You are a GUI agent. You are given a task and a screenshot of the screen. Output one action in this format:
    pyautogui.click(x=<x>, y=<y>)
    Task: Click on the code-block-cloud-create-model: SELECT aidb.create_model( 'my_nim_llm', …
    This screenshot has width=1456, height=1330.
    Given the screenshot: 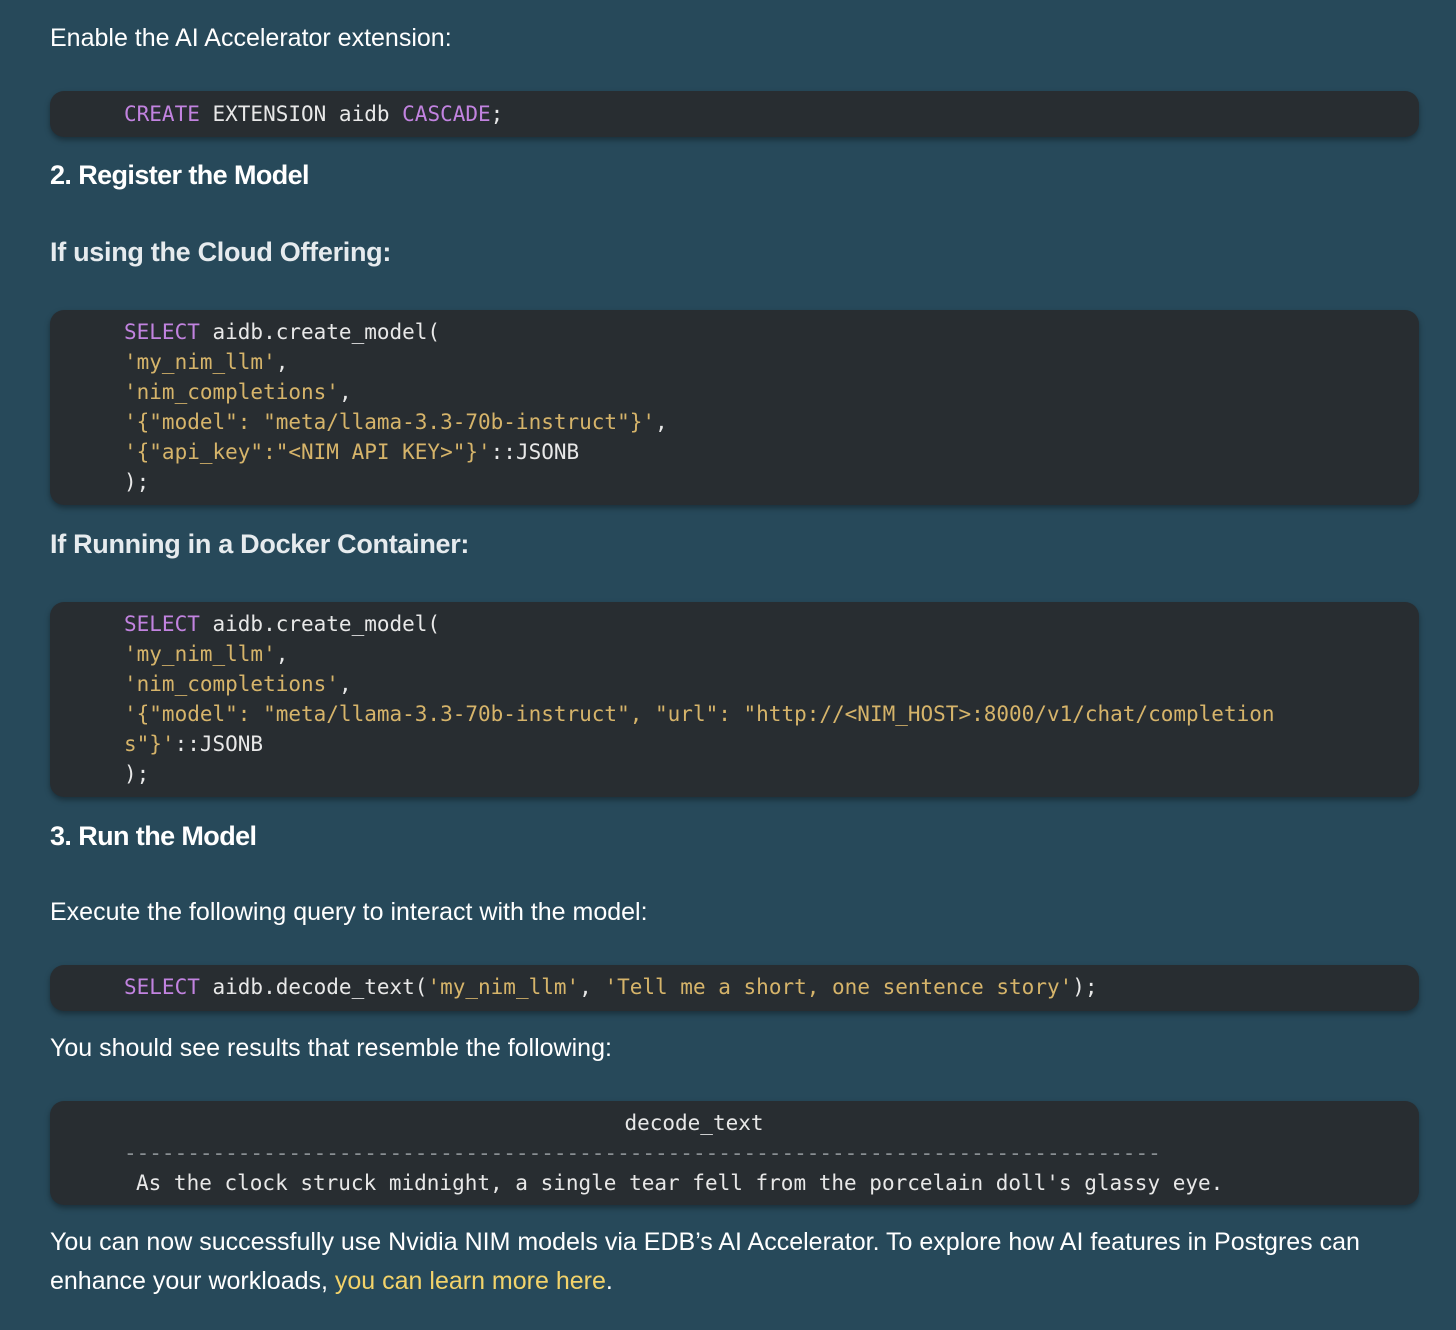 What is the action you would take?
    pyautogui.click(x=734, y=407)
    